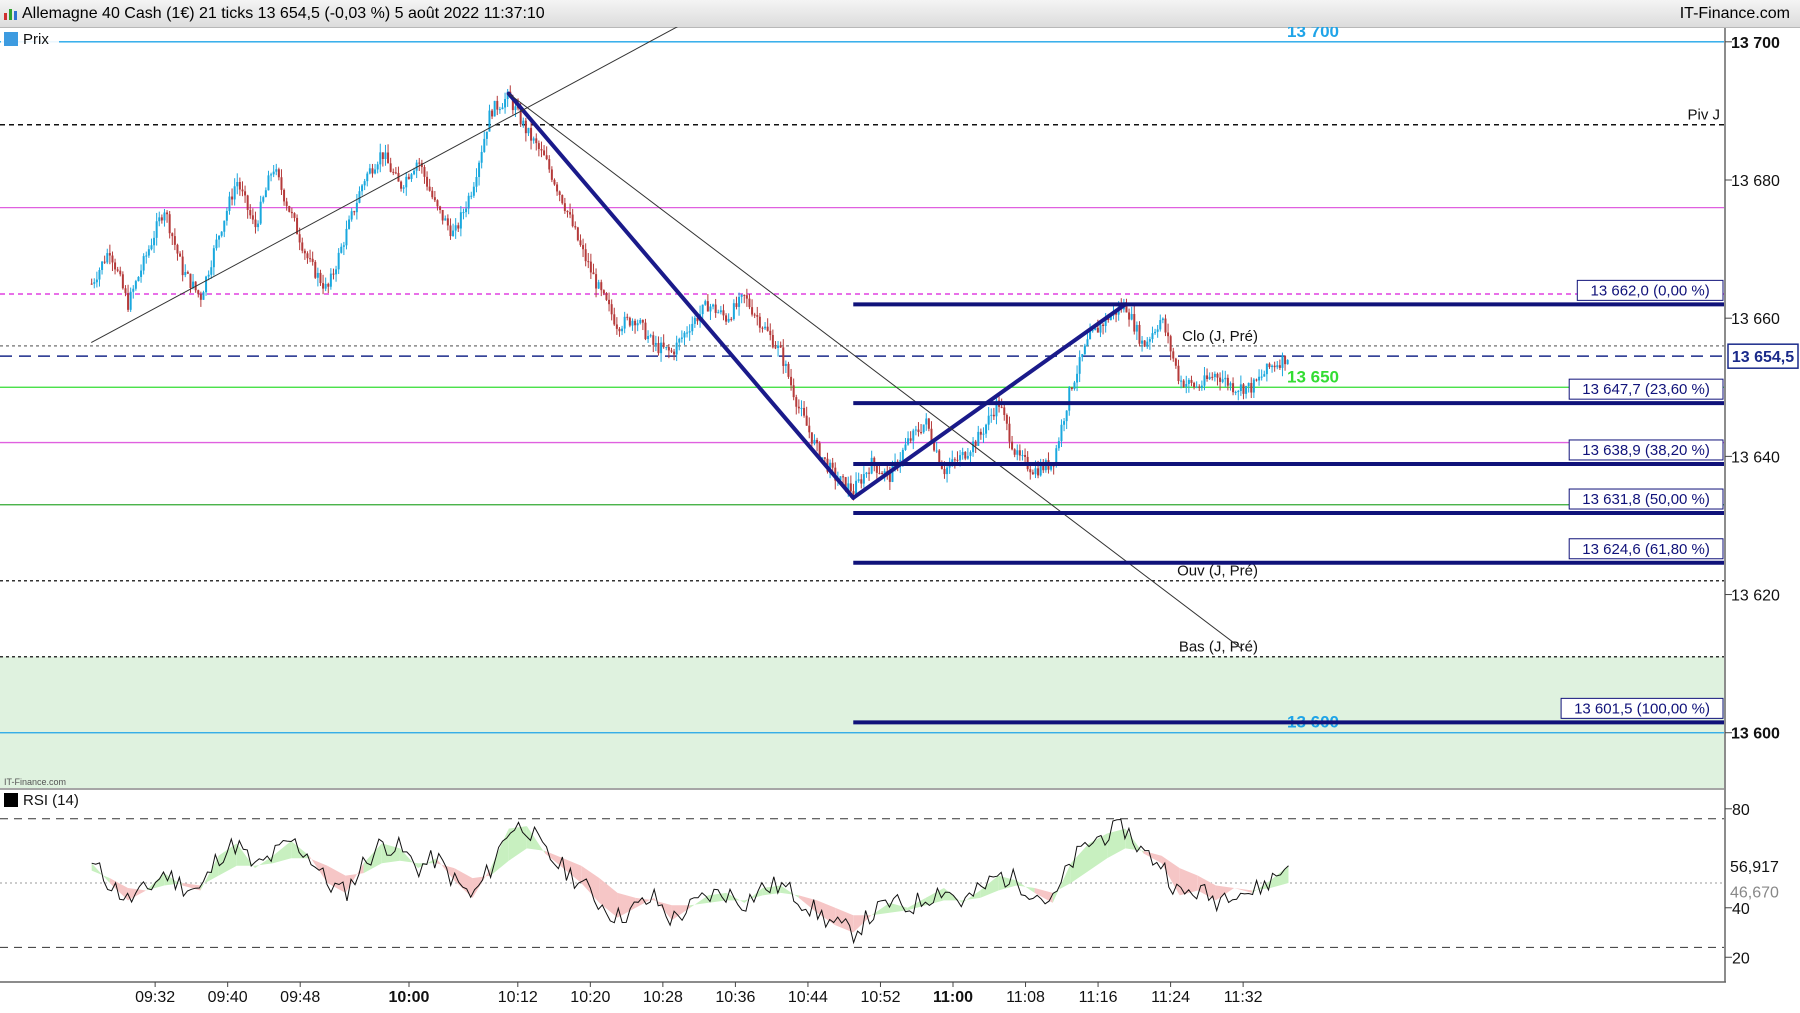 The image size is (1800, 1013). Describe the element at coordinates (1755, 319) in the screenshot. I see `price-tick-label-2: 13 660` at that location.